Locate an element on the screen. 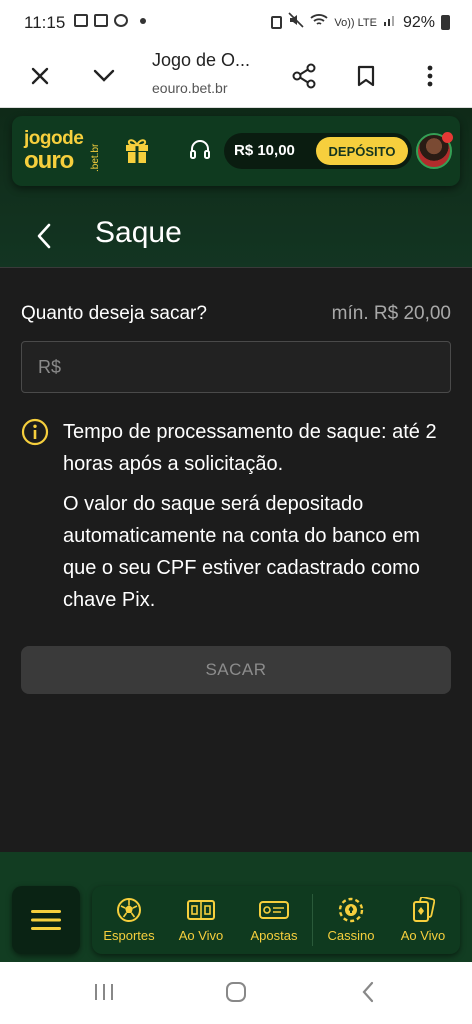 The image size is (472, 1024). deposit-button: DEPÓSITO is located at coordinates (362, 151).